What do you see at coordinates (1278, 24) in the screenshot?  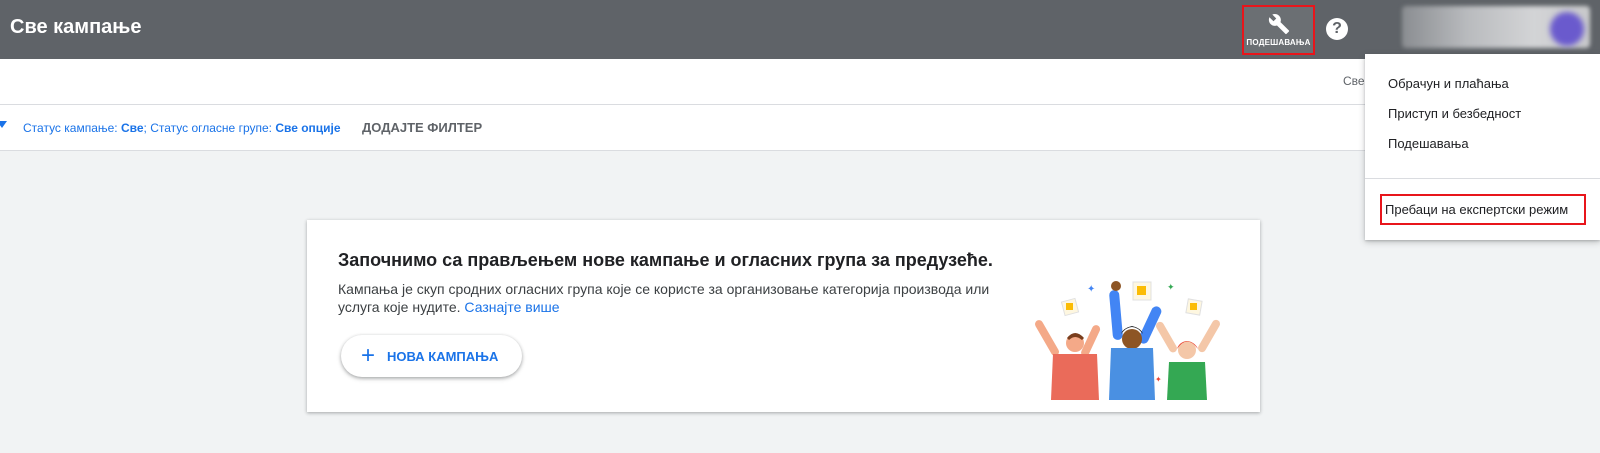 I see `wrench-icon` at bounding box center [1278, 24].